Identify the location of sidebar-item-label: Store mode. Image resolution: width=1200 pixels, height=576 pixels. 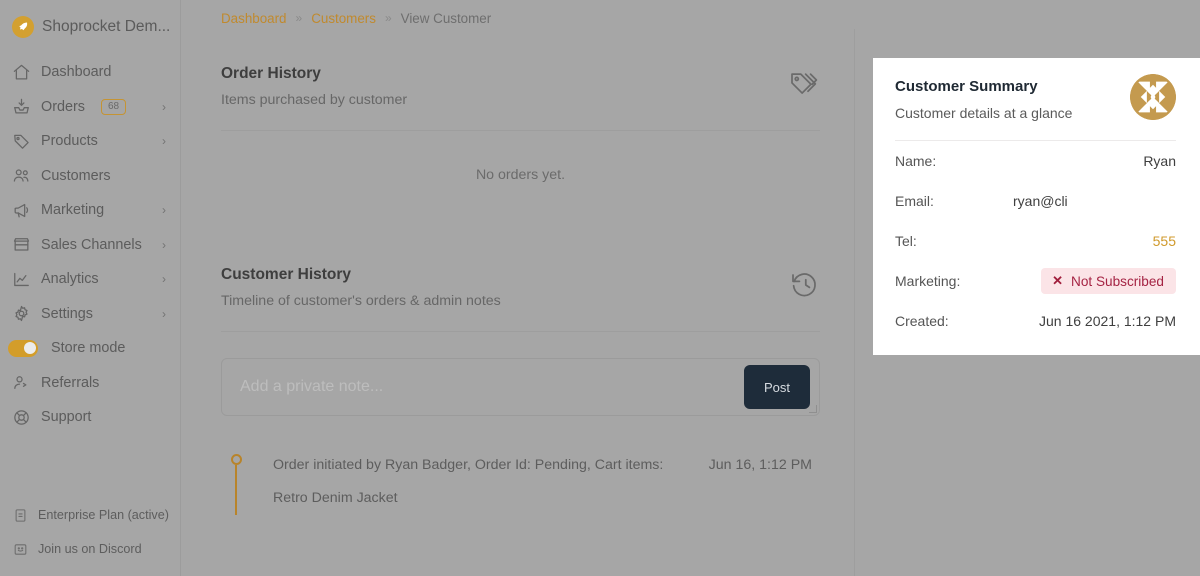
(88, 348).